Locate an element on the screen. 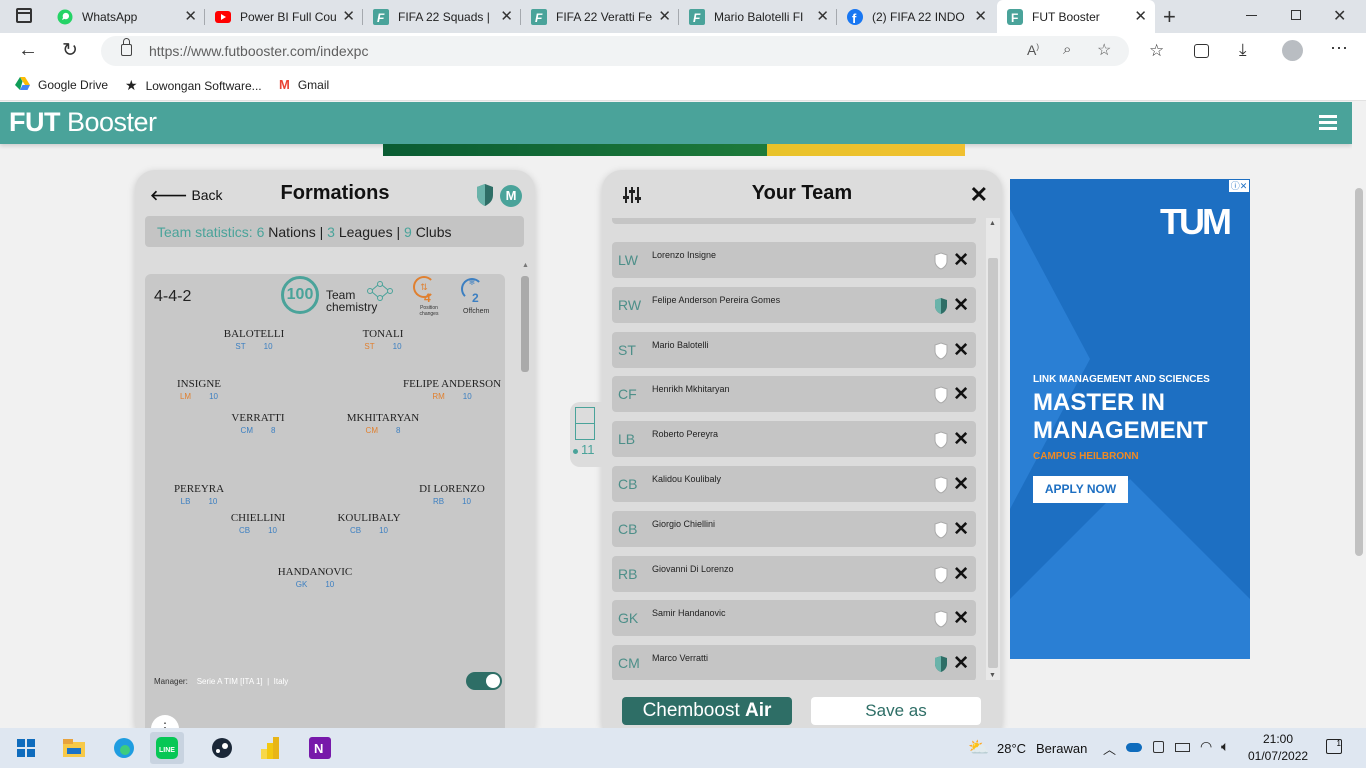  team-row: RB Giovanni Di Lorenzo ✕ is located at coordinates (794, 574).